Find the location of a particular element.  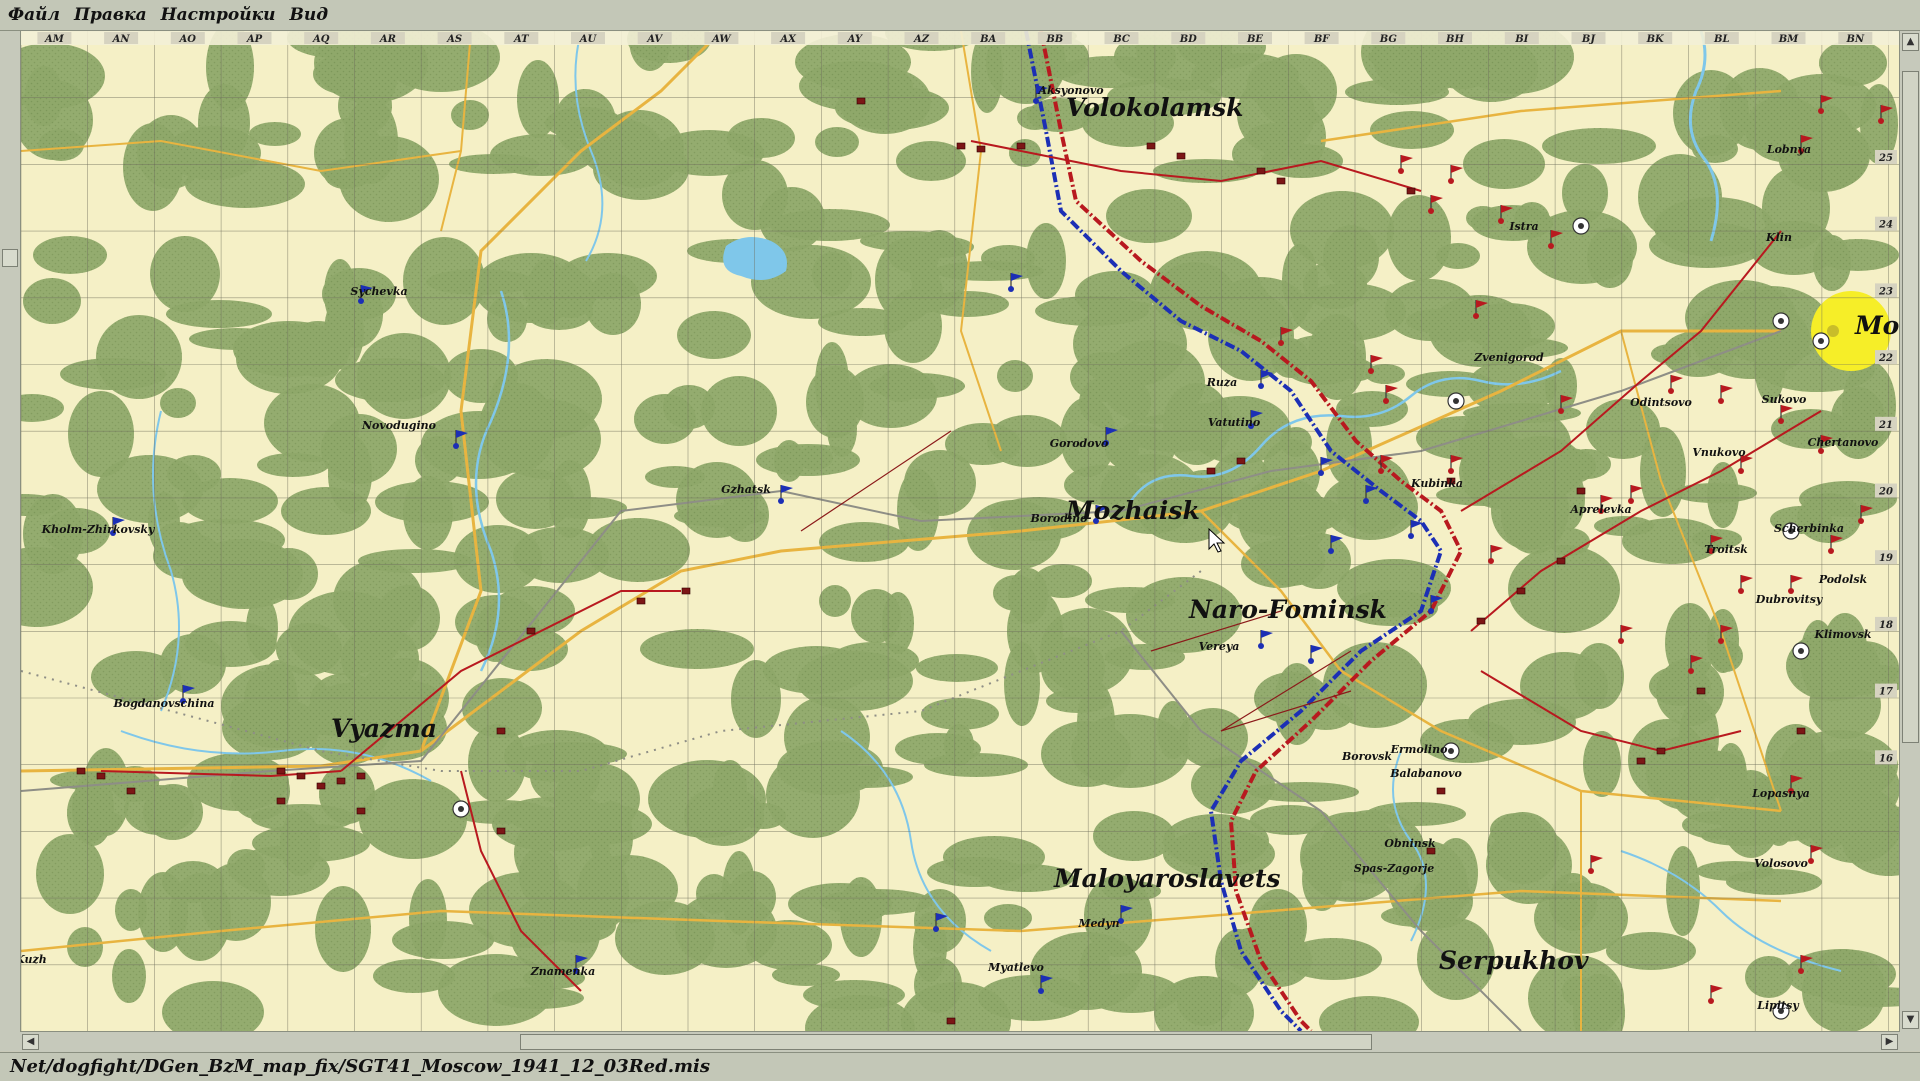

grid-column-label: BL is located at coordinates (1721, 39).